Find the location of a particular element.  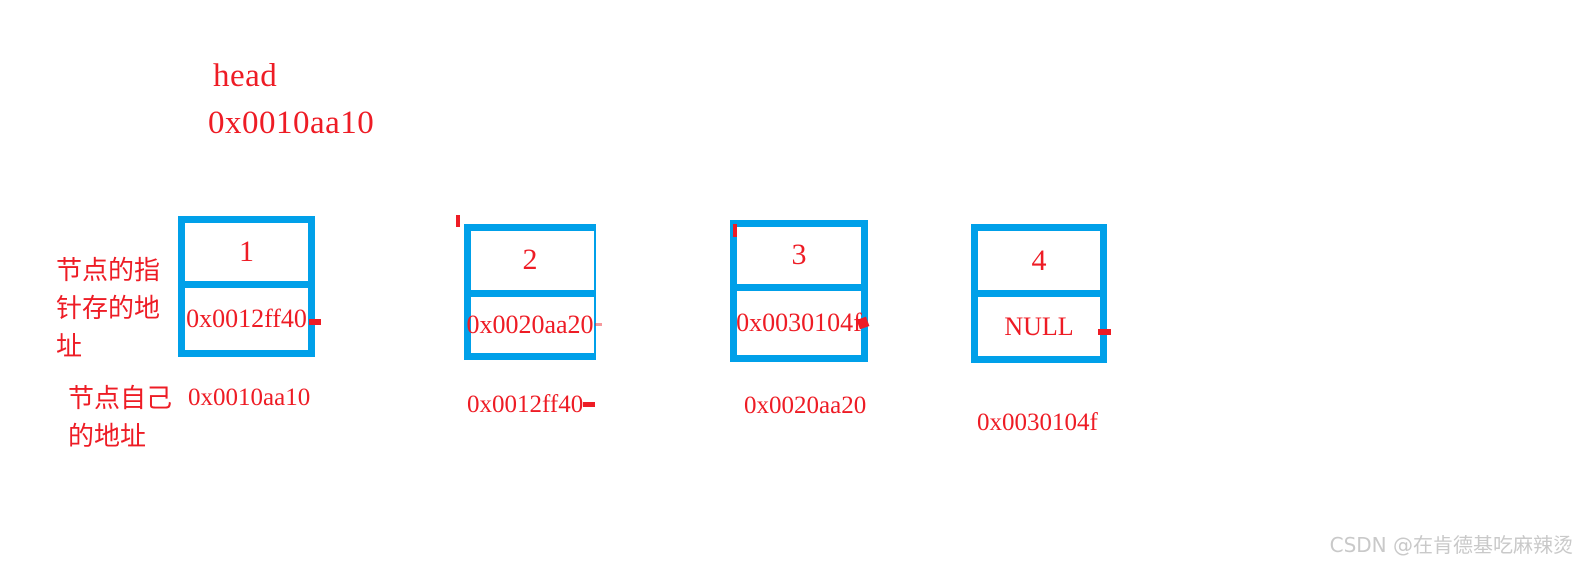

node-2-pointer-arrow-mark is located at coordinates (598, 324).